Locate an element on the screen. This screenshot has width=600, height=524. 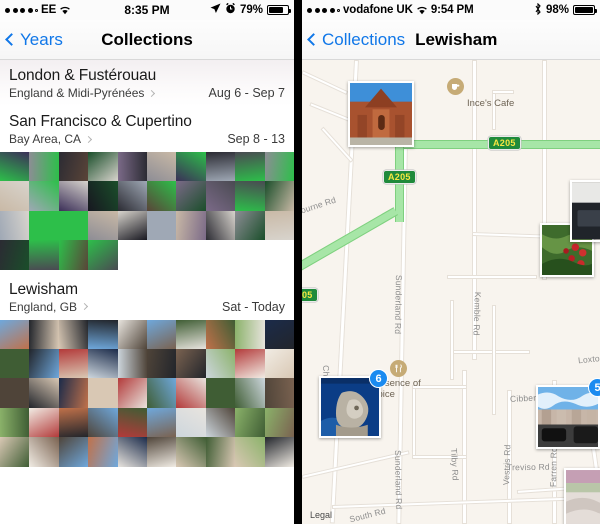
photo-pin-street: 5 is located at coordinates (568, 413).